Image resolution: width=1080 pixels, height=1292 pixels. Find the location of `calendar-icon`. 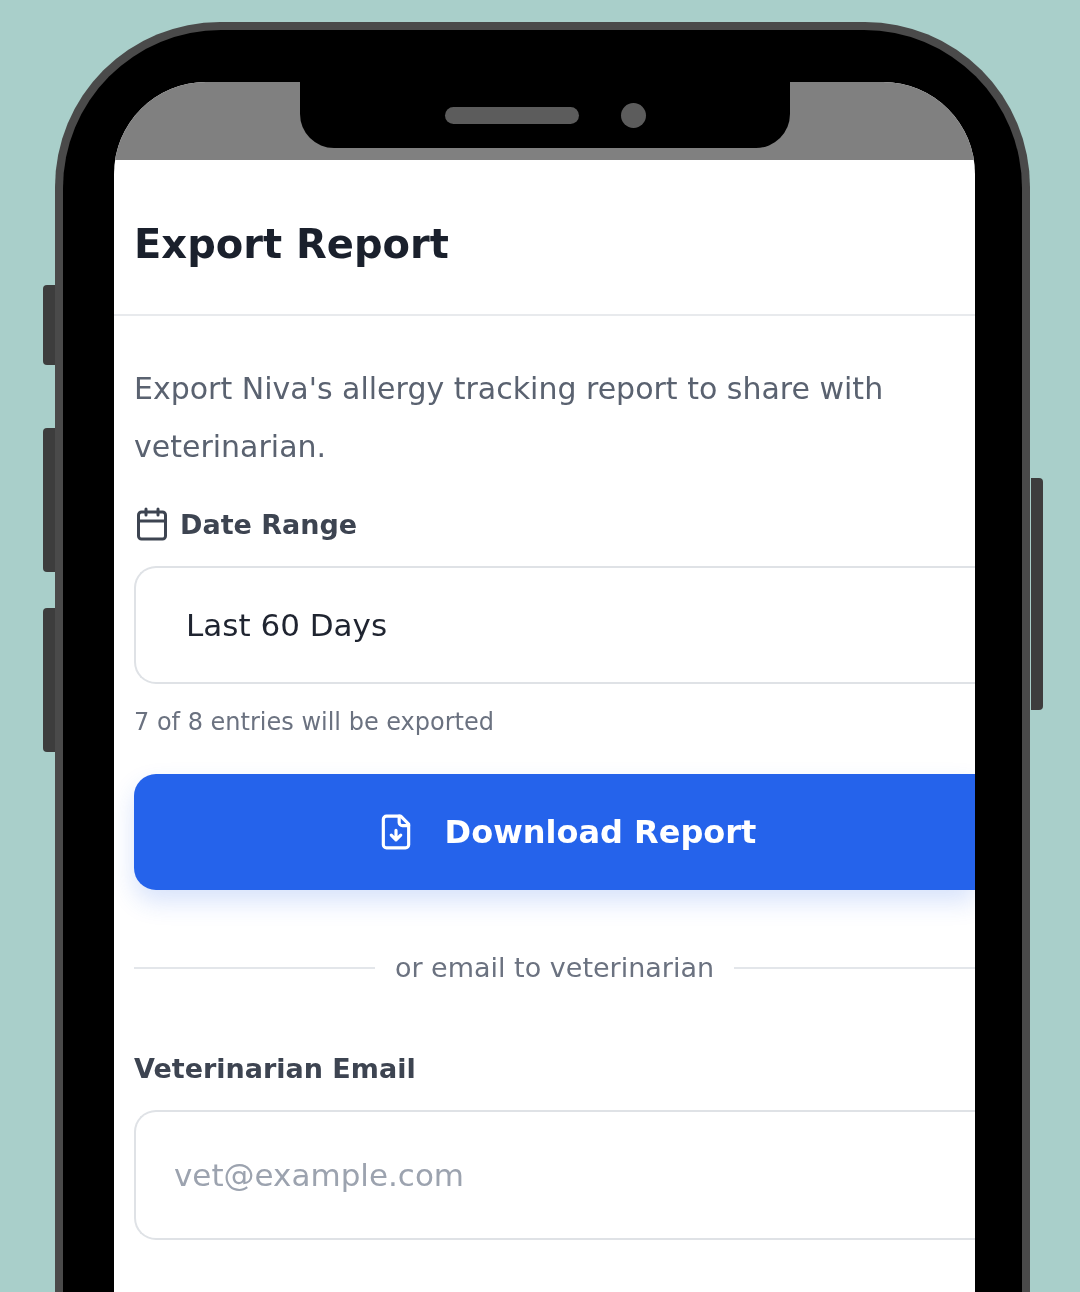

calendar-icon is located at coordinates (152, 524).